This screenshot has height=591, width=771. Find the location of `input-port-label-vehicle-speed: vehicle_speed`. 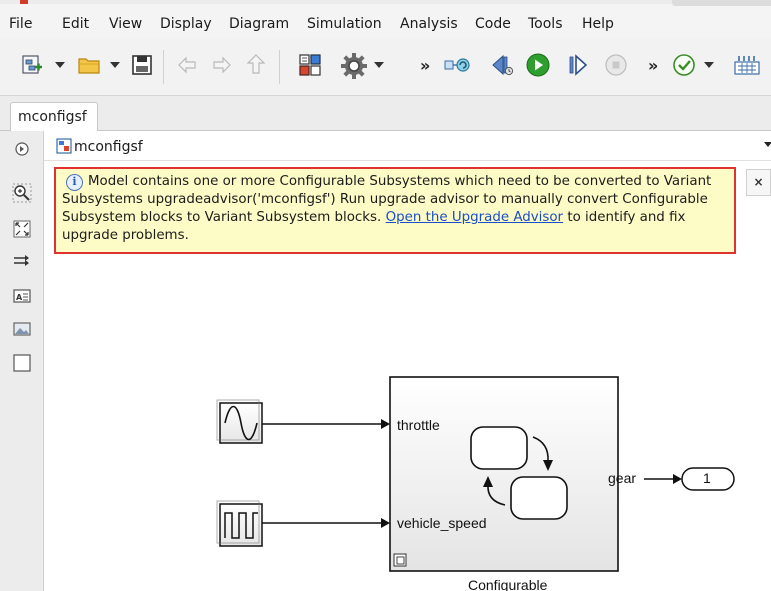

input-port-label-vehicle-speed: vehicle_speed is located at coordinates (442, 523).